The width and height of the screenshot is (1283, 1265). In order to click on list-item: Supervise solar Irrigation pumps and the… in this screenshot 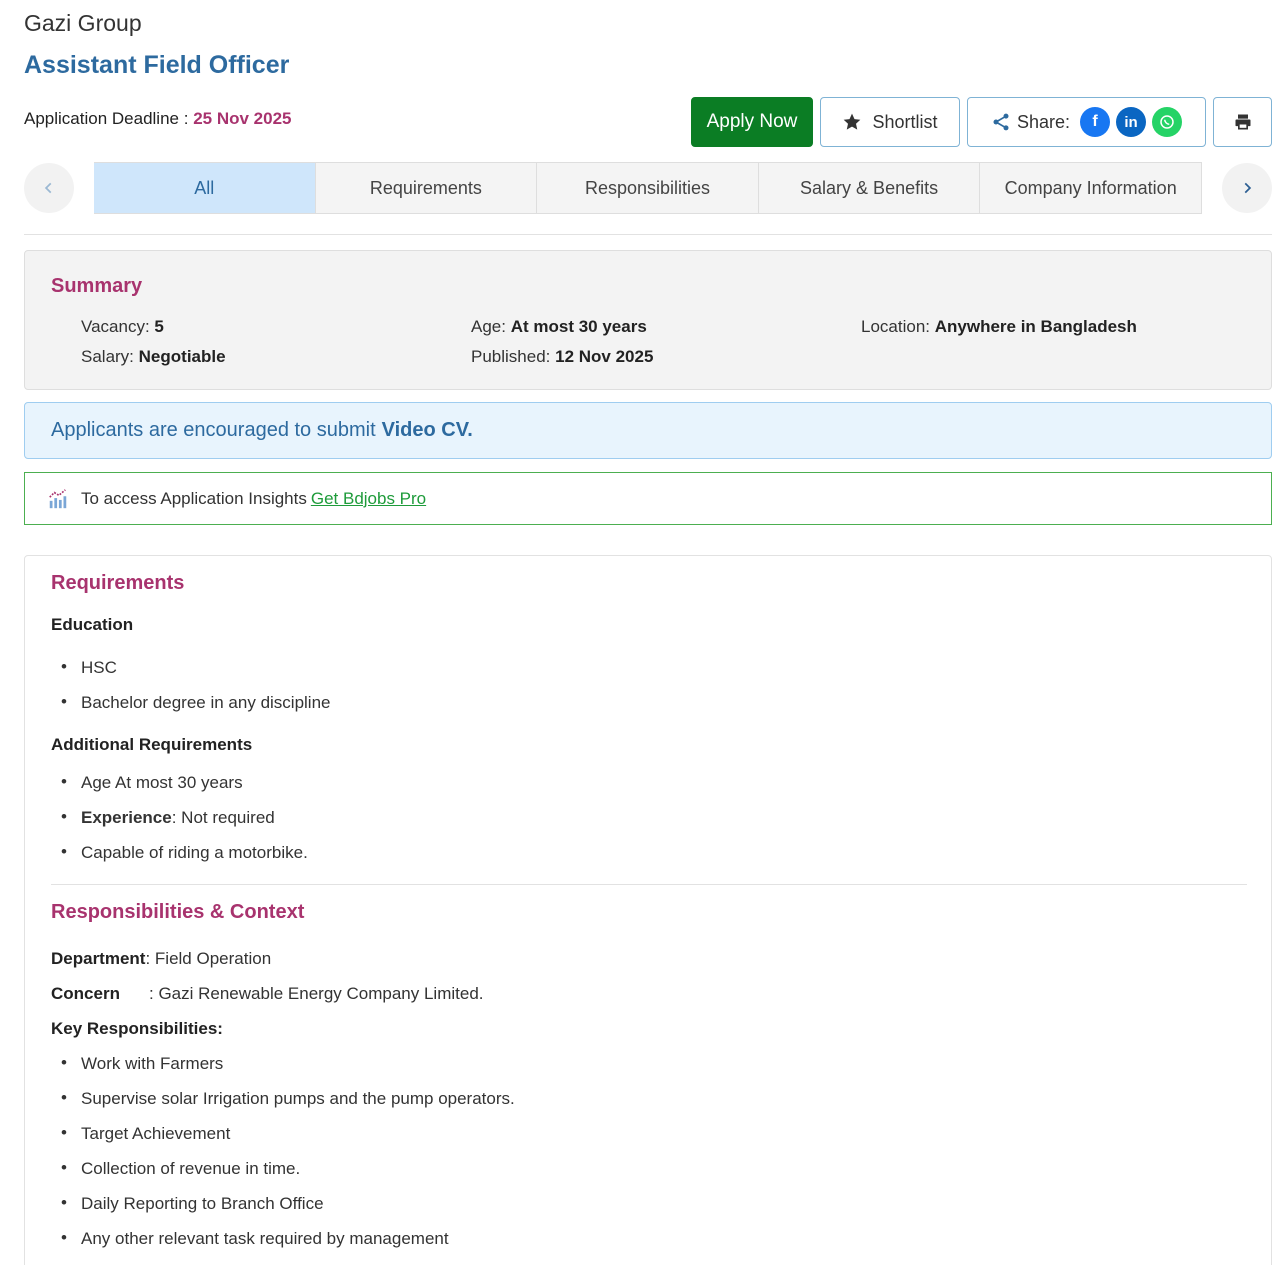, I will do `click(288, 1098)`.